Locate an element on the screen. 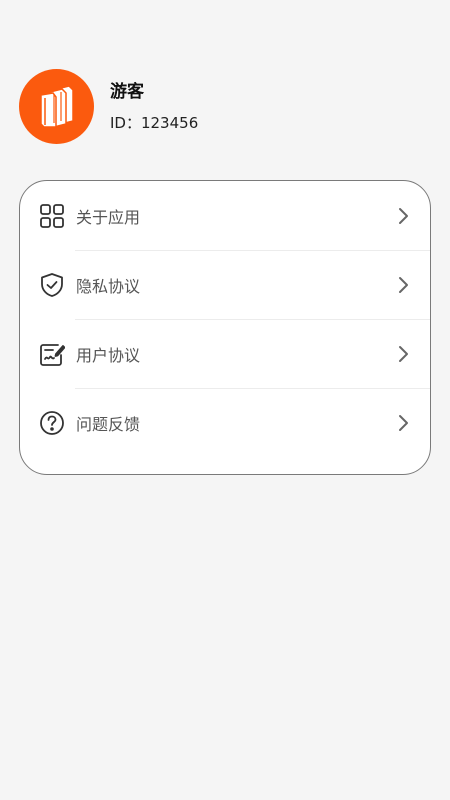 This screenshot has height=800, width=450. document-sign-icon is located at coordinates (52, 354).